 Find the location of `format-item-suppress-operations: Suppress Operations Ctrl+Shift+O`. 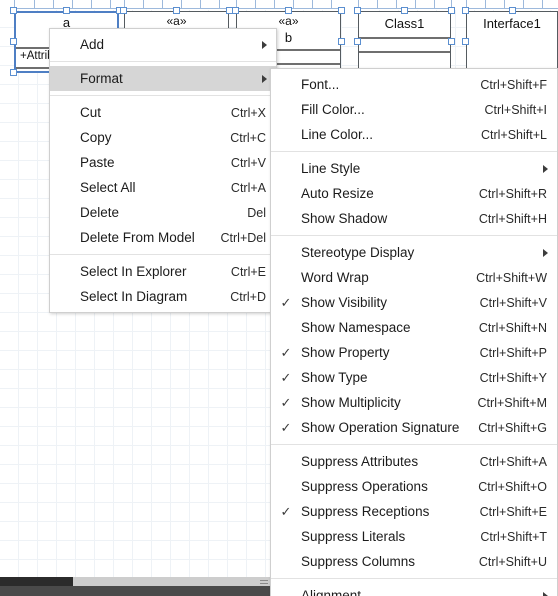

format-item-suppress-operations: Suppress Operations Ctrl+Shift+O is located at coordinates (414, 486).